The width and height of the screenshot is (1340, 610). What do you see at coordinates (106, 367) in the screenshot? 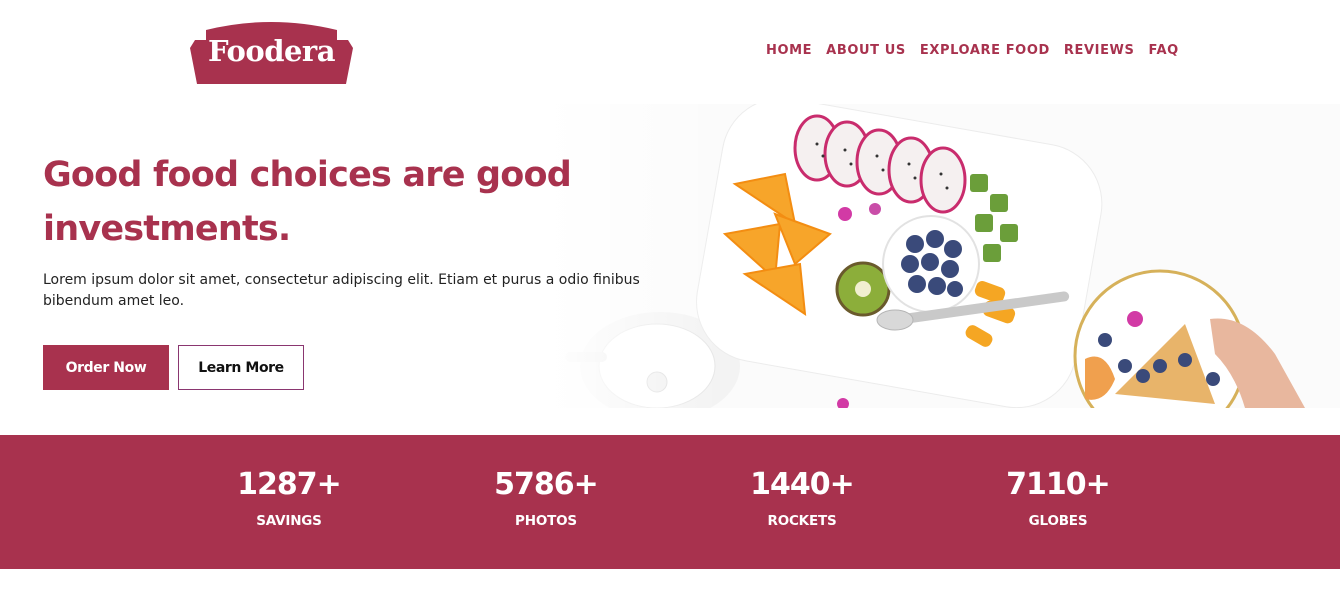
I see `order-now-button: Order Now` at bounding box center [106, 367].